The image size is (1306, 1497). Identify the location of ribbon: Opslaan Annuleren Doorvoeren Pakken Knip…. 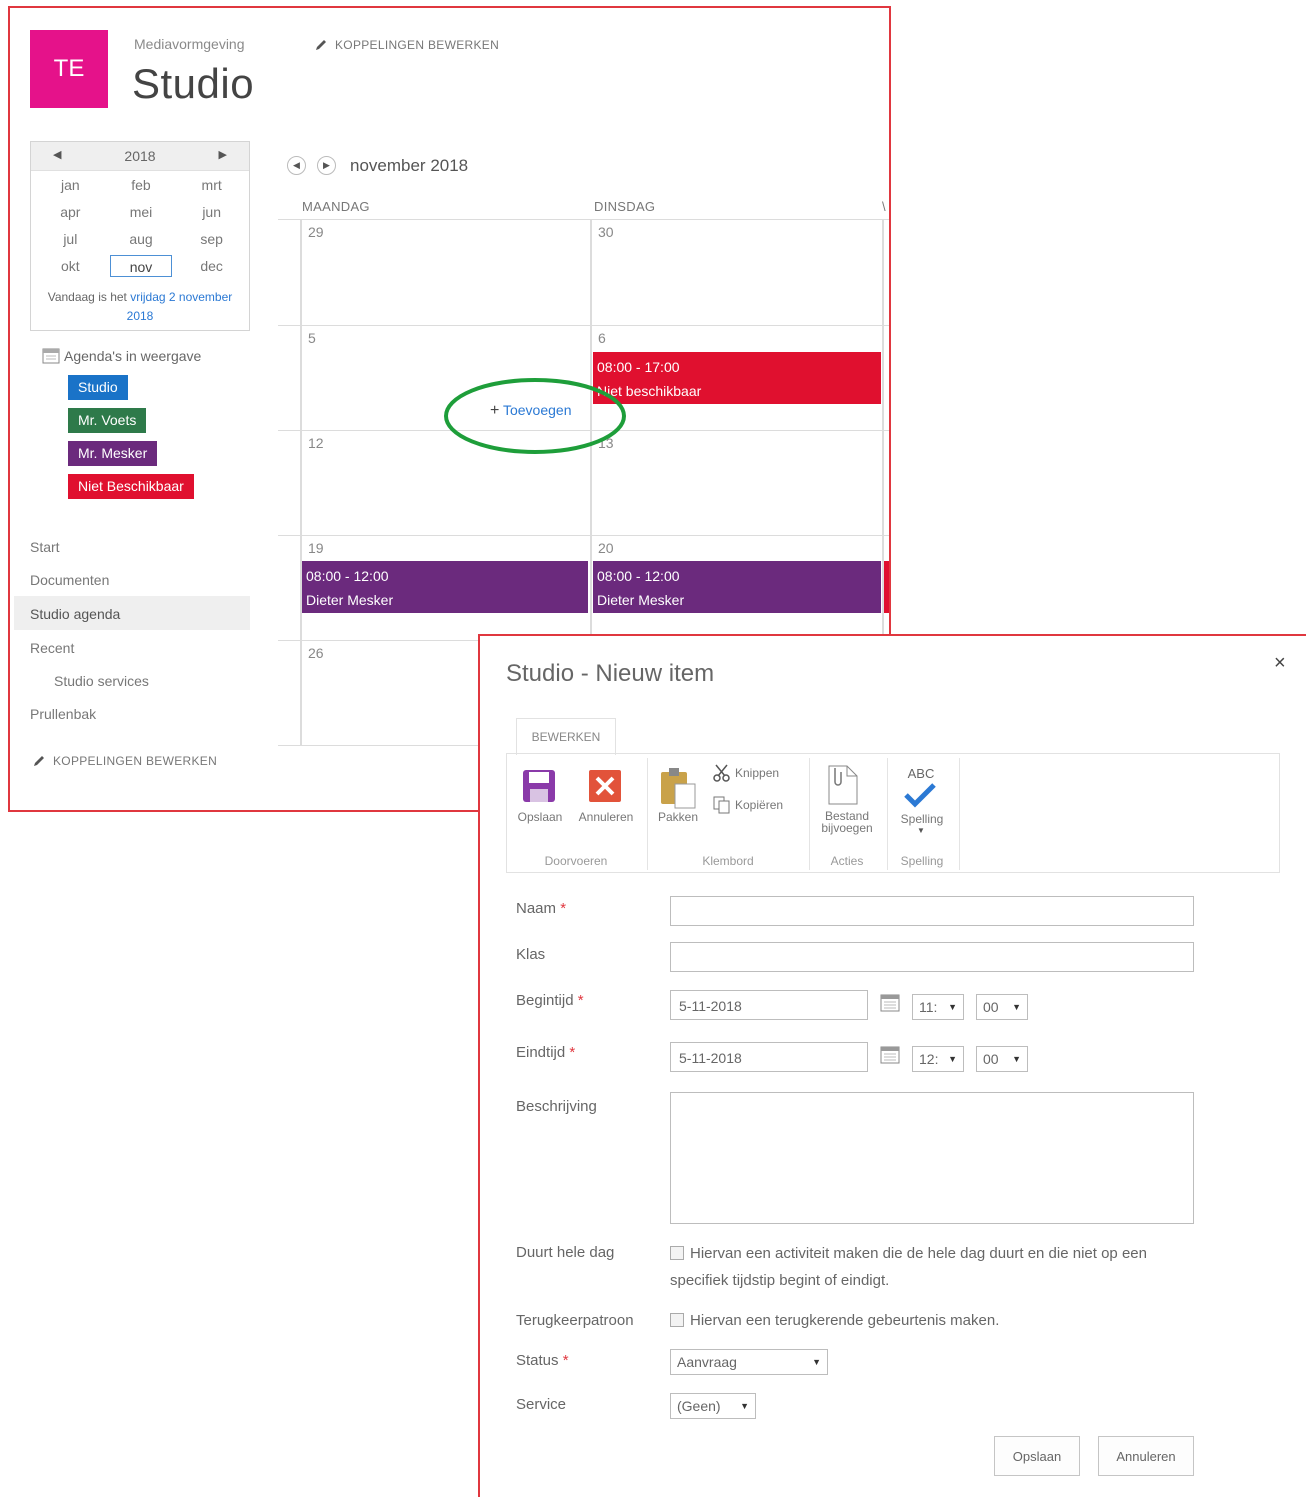
(893, 813).